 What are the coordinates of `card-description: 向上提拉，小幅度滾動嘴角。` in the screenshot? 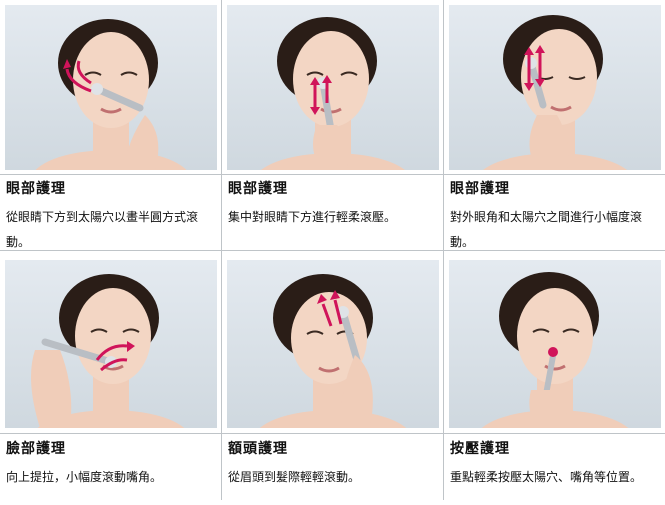 It's located at (84, 477).